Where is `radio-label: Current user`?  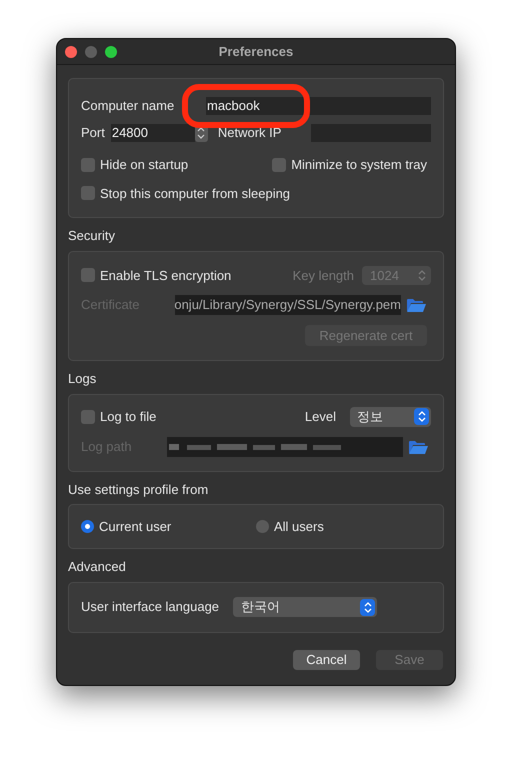 radio-label: Current user is located at coordinates (135, 527).